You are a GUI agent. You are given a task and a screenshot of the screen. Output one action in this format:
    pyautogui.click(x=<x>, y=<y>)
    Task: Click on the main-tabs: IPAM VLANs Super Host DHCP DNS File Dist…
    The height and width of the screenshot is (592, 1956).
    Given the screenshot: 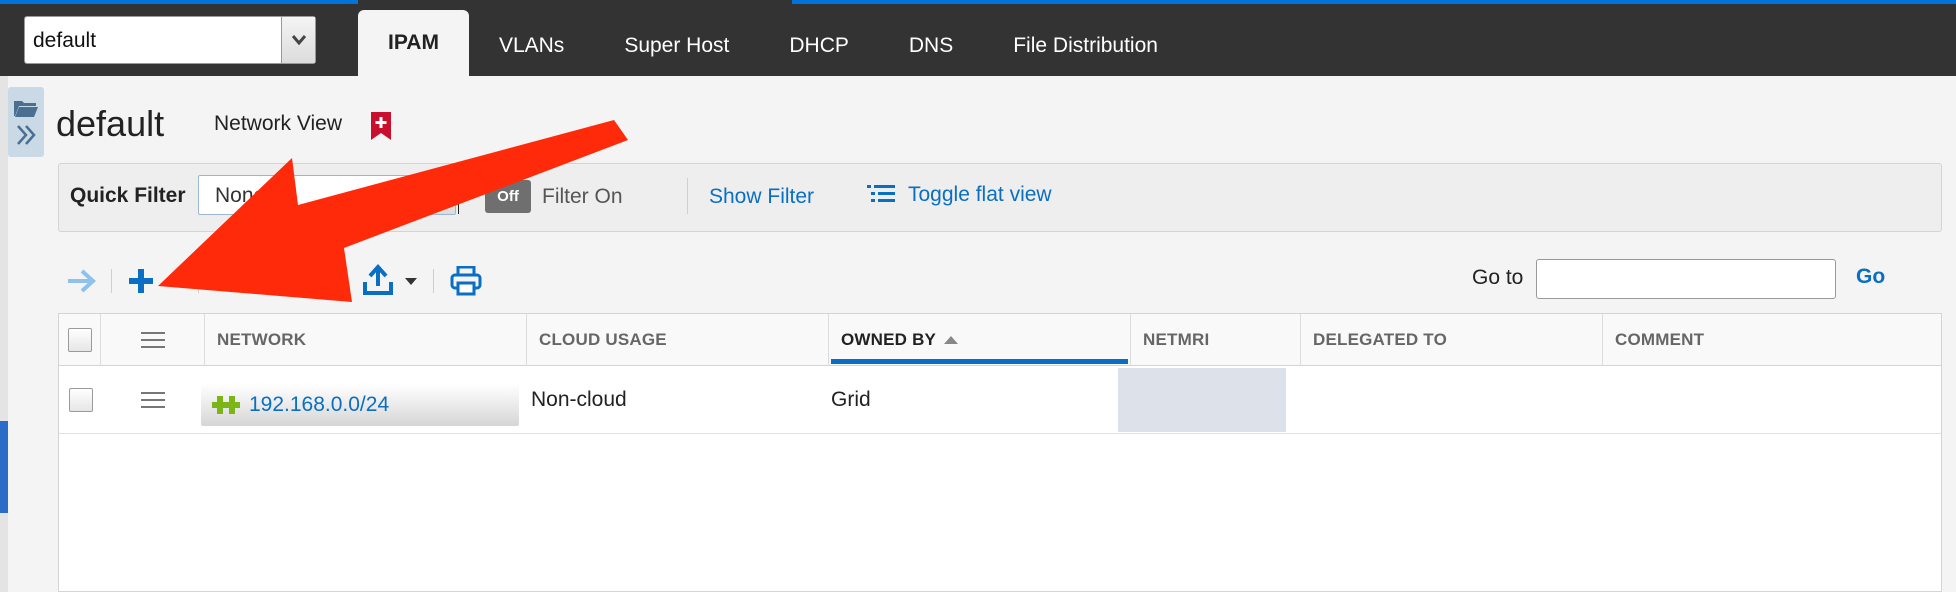 What is the action you would take?
    pyautogui.click(x=773, y=43)
    